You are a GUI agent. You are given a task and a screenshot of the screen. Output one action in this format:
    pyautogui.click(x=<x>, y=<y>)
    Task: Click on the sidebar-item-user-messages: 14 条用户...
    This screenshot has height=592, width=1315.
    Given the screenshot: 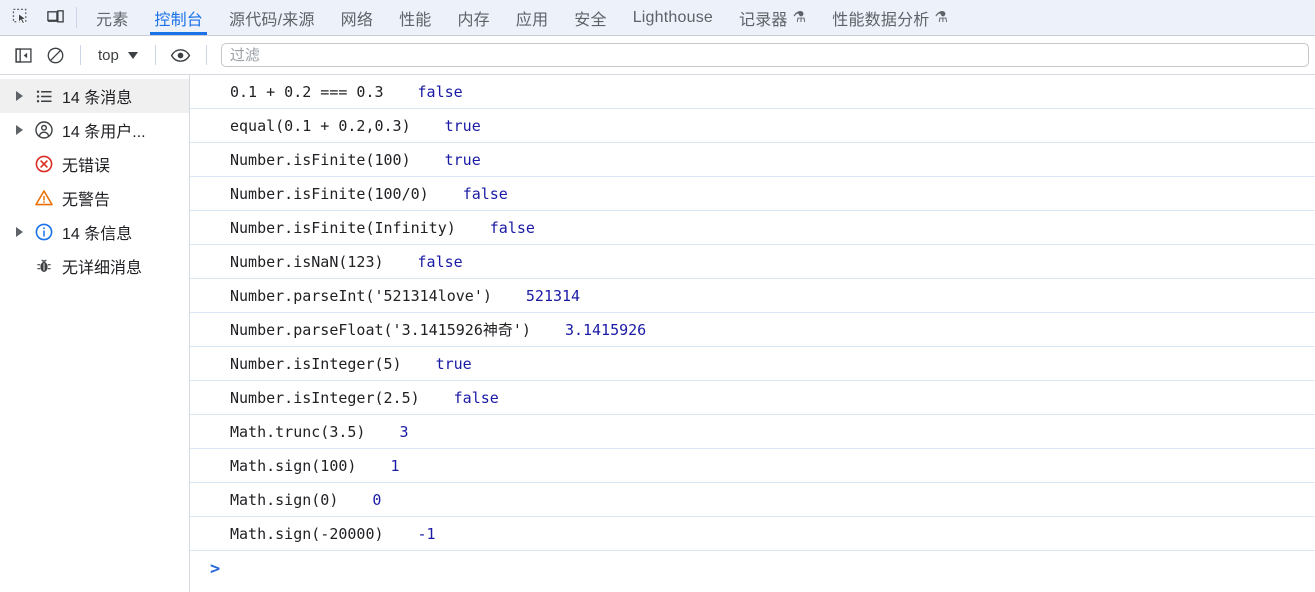 What is the action you would take?
    pyautogui.click(x=94, y=130)
    